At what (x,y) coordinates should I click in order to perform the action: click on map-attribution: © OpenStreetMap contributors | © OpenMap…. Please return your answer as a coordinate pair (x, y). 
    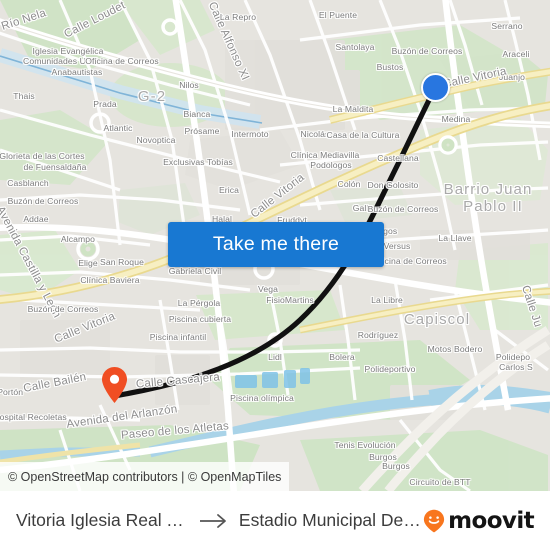
    Looking at the image, I should click on (145, 476).